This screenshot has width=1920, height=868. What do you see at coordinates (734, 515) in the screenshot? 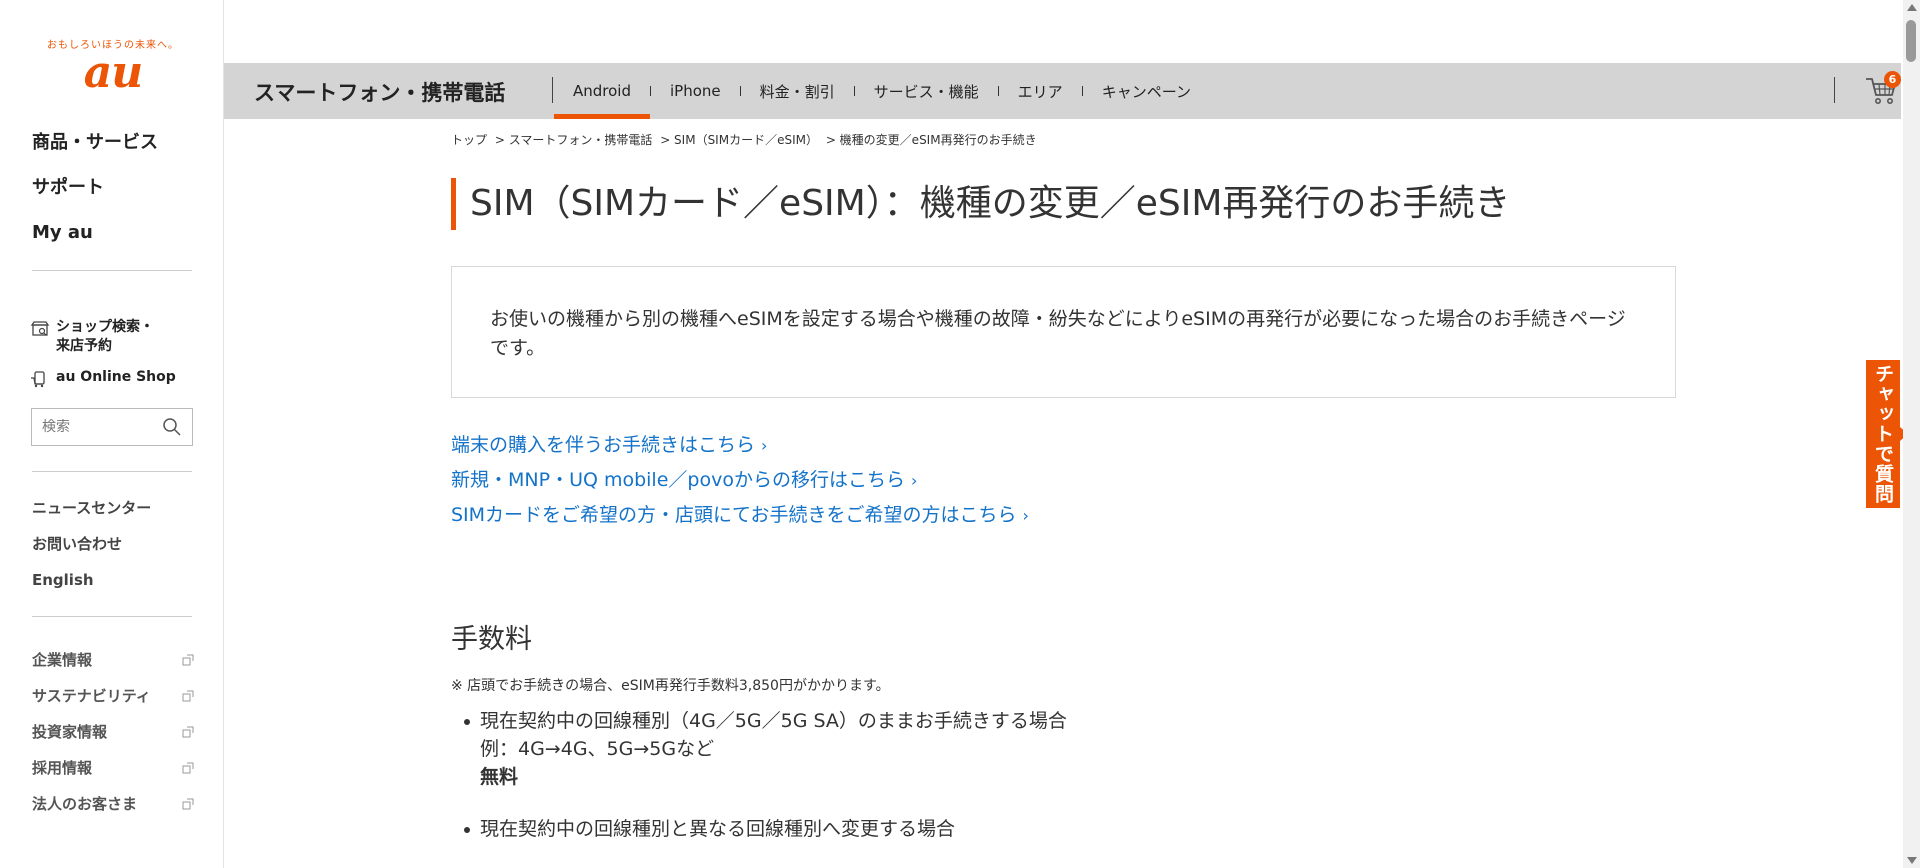
I see `sim-card-store-link-label: SIMカードをご希望の方・店頭にてお手続きをご希望の方はこちら` at bounding box center [734, 515].